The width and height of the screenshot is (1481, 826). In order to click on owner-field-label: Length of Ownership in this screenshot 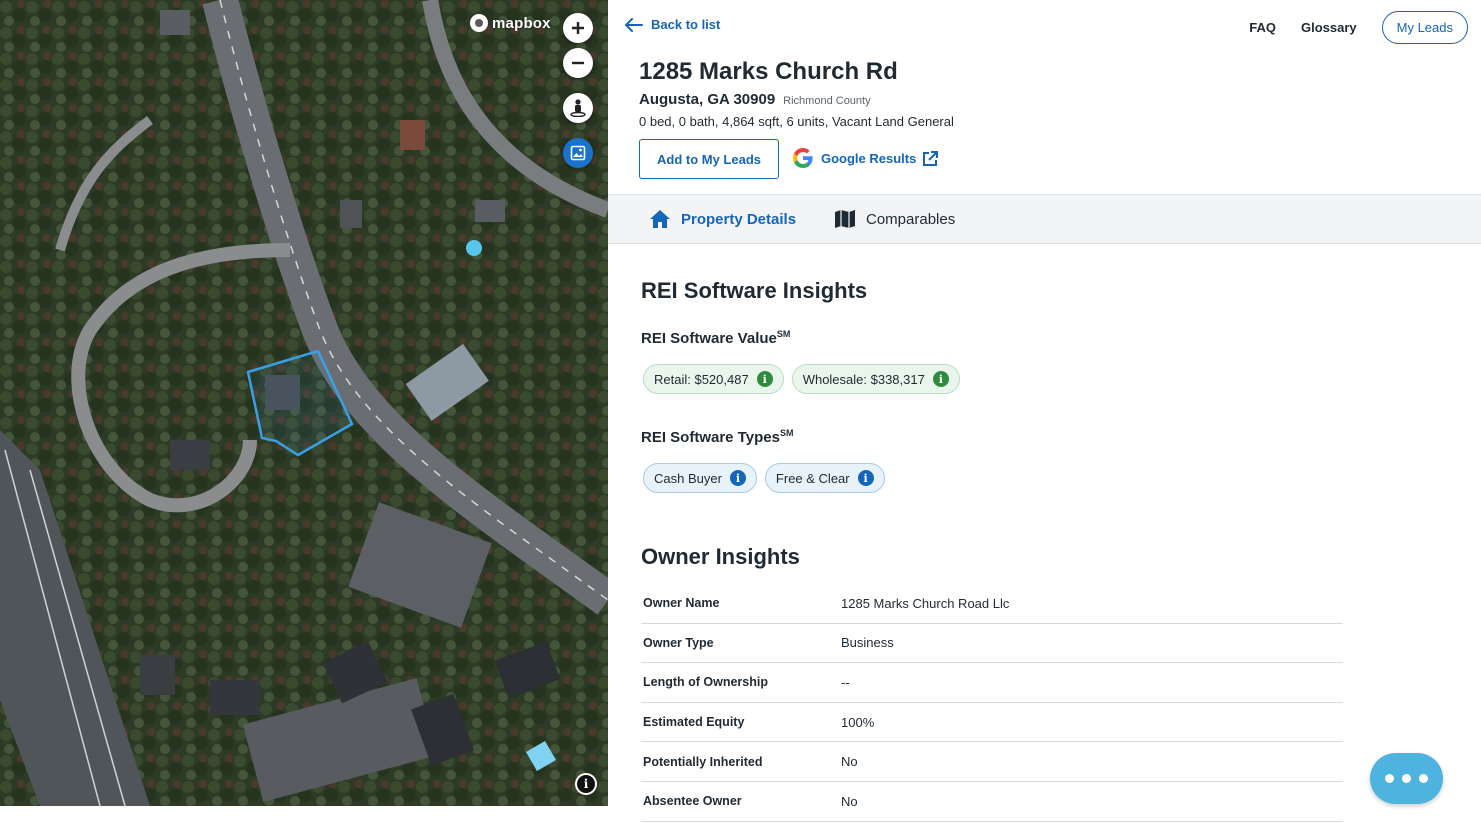, I will do `click(705, 682)`.